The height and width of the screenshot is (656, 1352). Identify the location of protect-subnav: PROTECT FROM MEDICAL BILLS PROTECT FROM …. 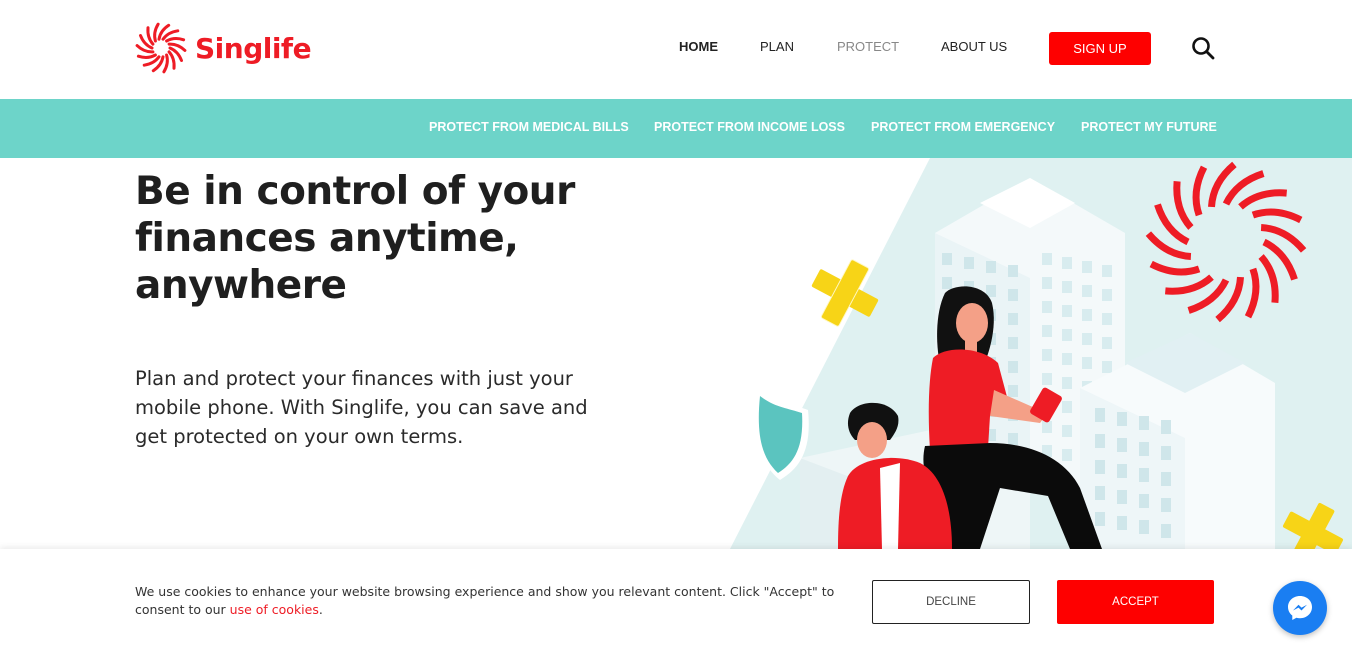
(676, 128).